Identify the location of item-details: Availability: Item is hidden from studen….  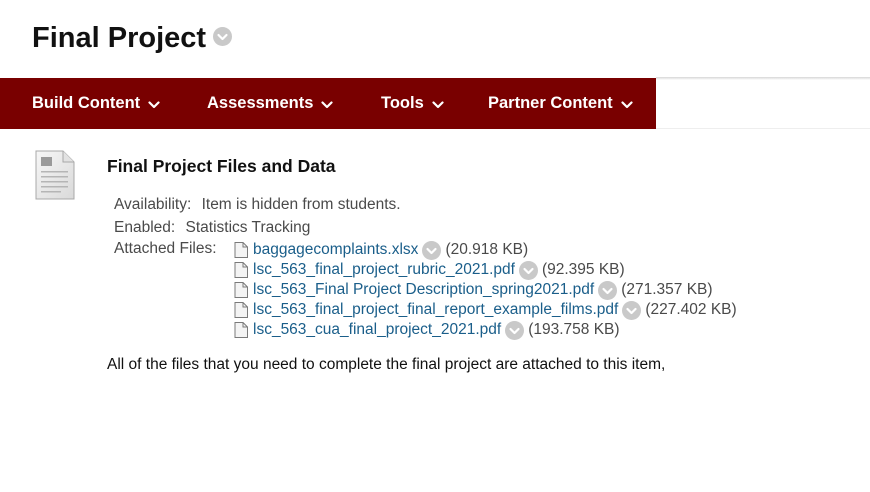
(257, 217).